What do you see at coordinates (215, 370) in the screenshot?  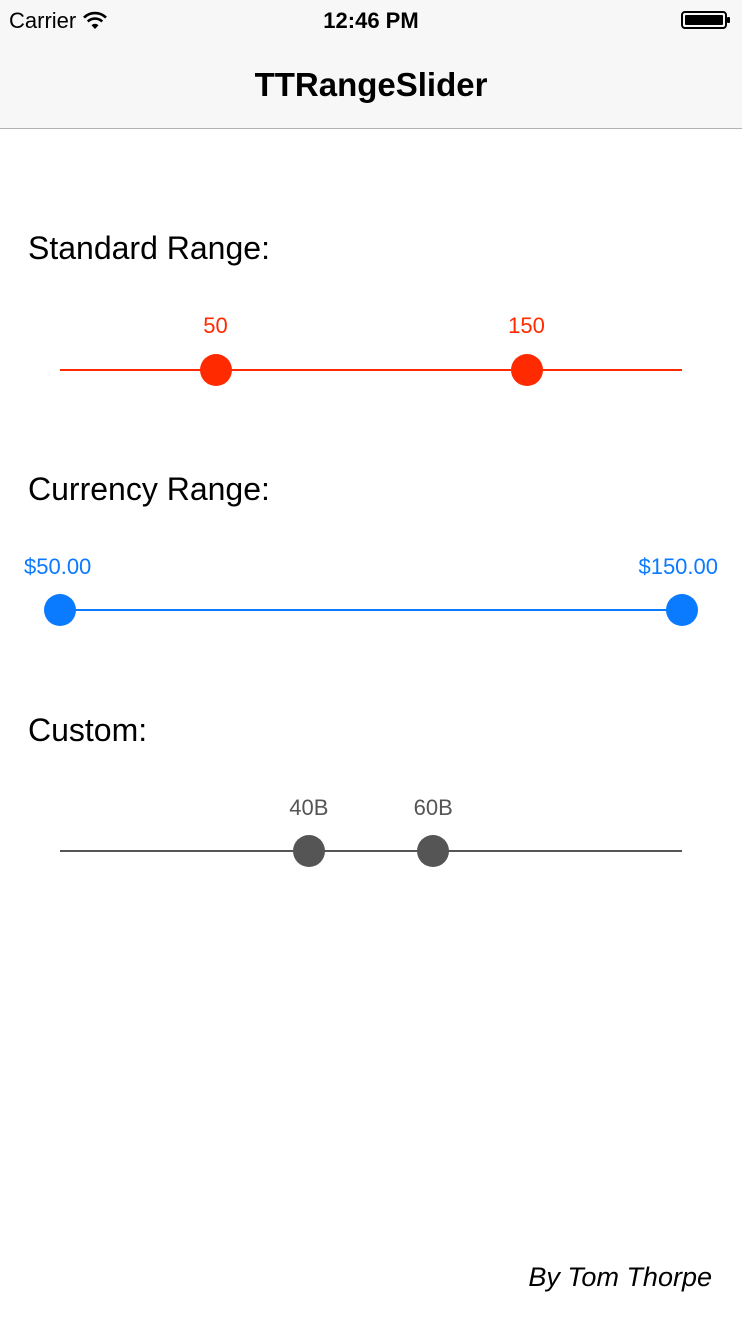 I see `standard-min-handle` at bounding box center [215, 370].